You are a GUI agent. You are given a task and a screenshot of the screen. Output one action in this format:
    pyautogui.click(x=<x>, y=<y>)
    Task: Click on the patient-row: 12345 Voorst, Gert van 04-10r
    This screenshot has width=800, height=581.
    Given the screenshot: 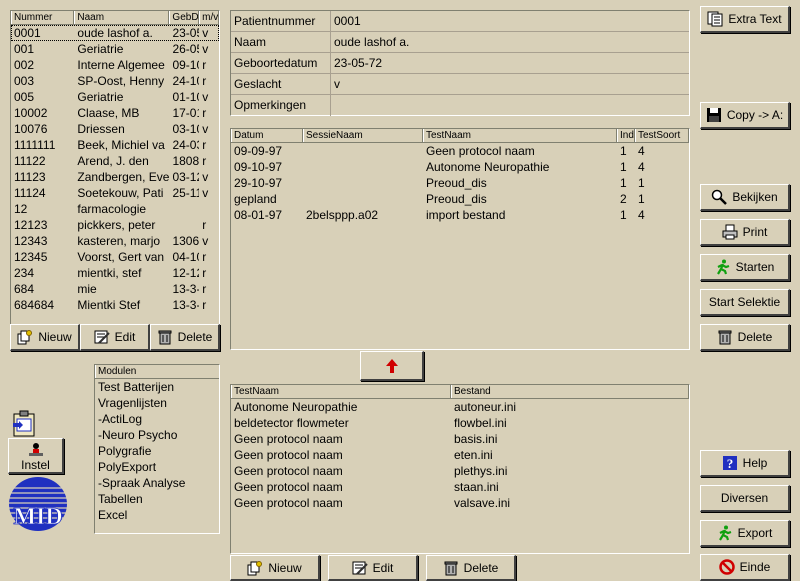 What is the action you would take?
    pyautogui.click(x=115, y=257)
    